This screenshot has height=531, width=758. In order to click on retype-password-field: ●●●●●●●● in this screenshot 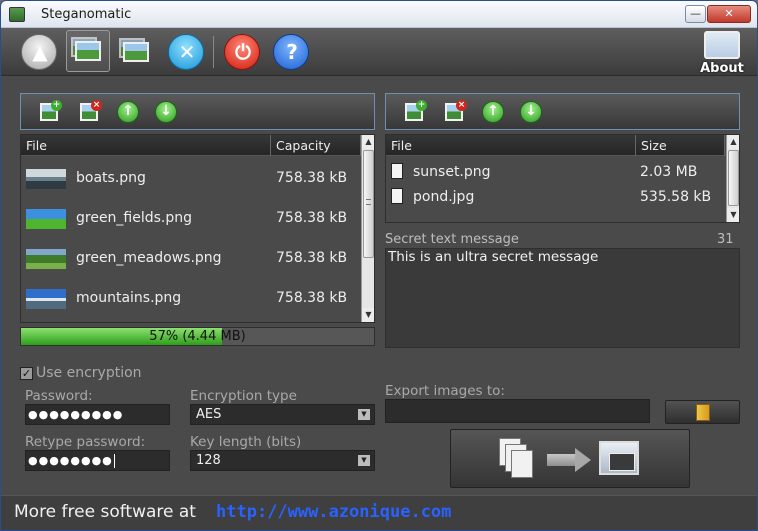, I will do `click(97, 460)`.